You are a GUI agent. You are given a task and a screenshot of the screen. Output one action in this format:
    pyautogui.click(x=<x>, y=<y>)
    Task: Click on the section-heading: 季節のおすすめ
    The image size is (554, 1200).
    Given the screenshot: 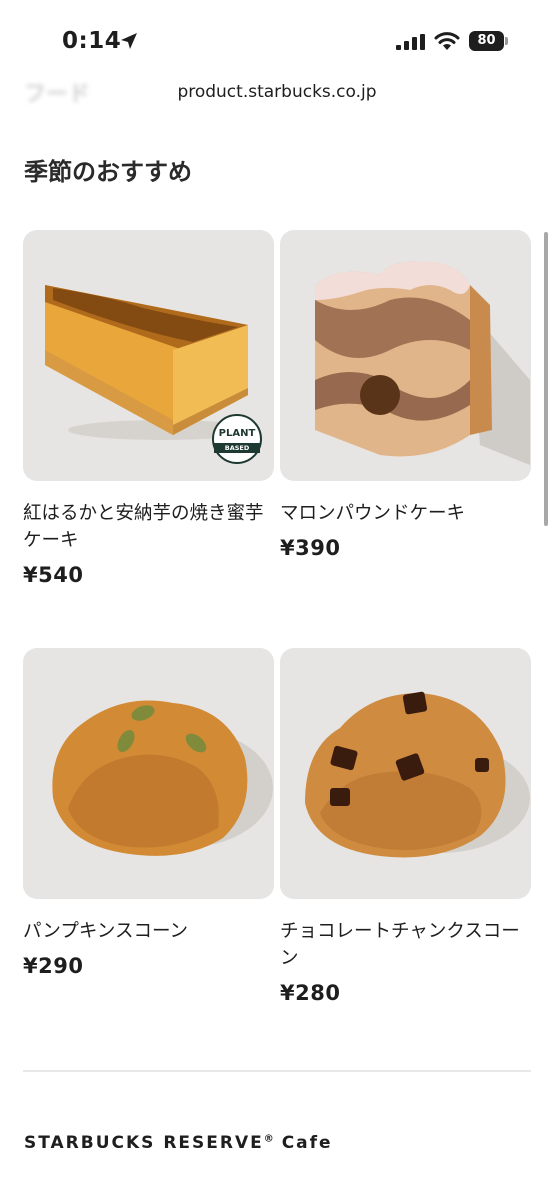 What is the action you would take?
    pyautogui.click(x=108, y=172)
    